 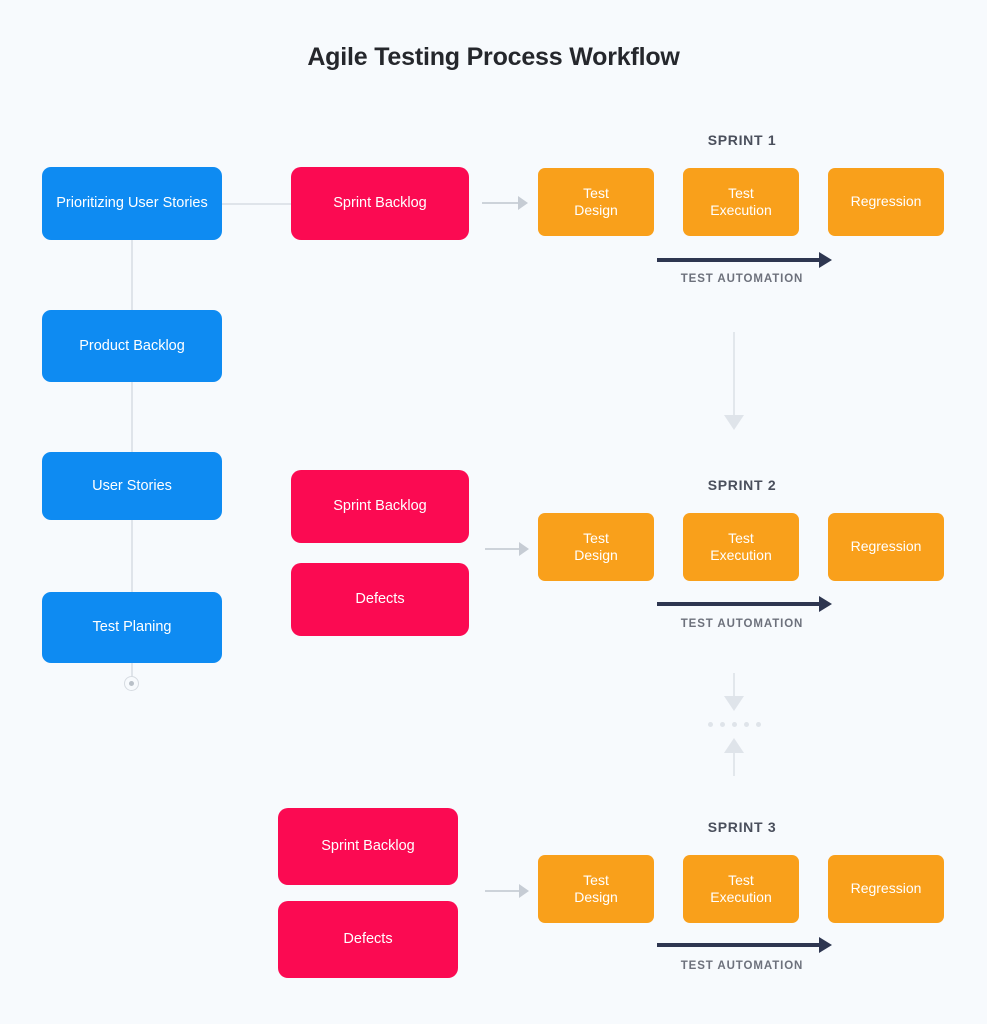 What do you see at coordinates (596, 202) in the screenshot?
I see `sprint-1-stage-test-design: Test Design` at bounding box center [596, 202].